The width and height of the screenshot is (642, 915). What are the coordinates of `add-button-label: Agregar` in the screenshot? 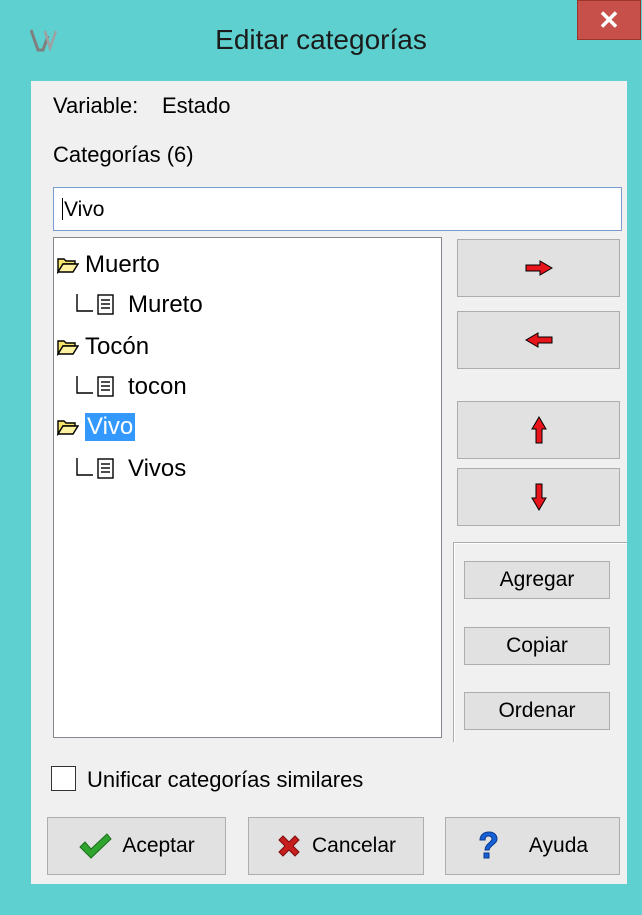 It's located at (537, 579).